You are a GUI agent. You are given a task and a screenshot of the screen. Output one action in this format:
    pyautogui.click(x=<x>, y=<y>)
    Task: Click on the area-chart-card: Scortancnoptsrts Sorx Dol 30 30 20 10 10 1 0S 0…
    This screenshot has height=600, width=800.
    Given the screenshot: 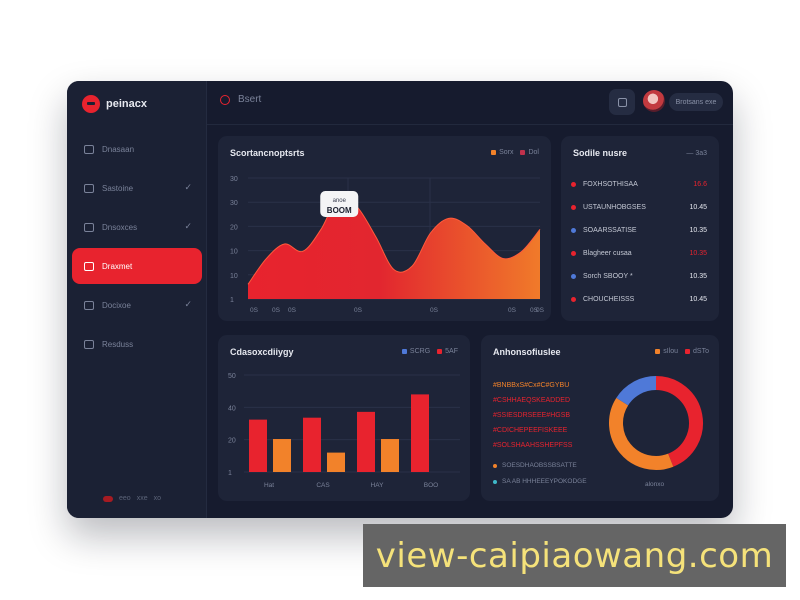 What is the action you would take?
    pyautogui.click(x=384, y=228)
    